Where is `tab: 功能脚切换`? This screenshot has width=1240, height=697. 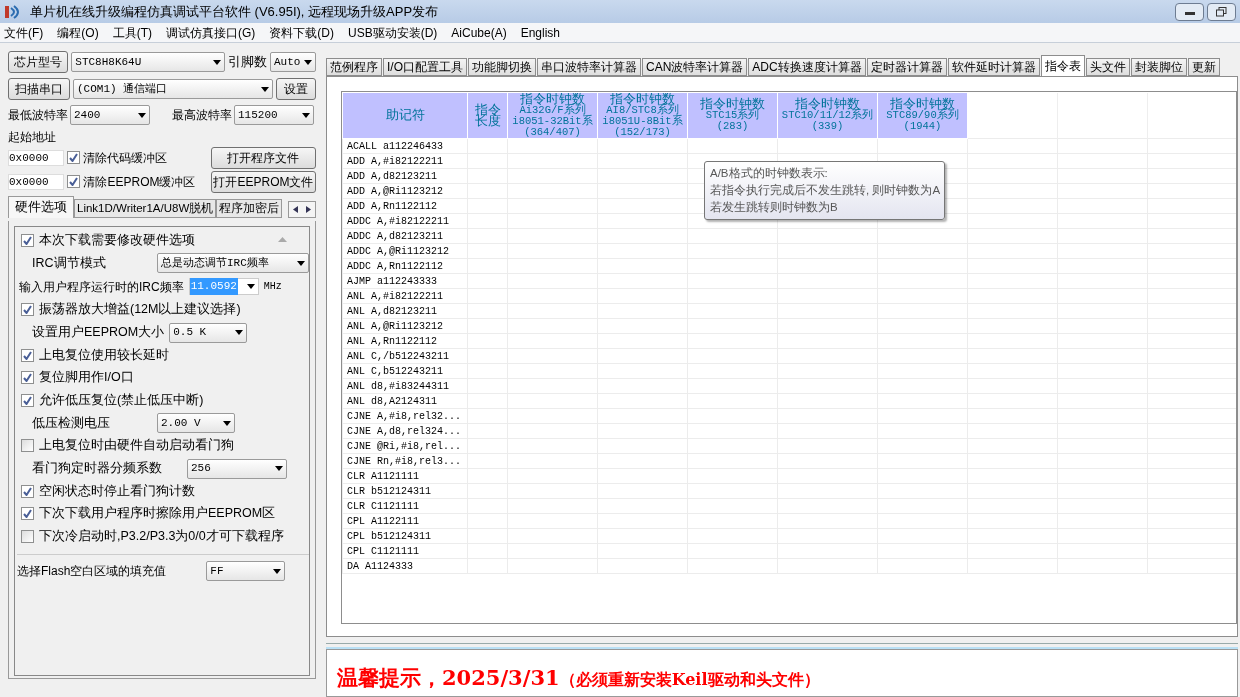
tab: 功能脚切换 is located at coordinates (502, 67).